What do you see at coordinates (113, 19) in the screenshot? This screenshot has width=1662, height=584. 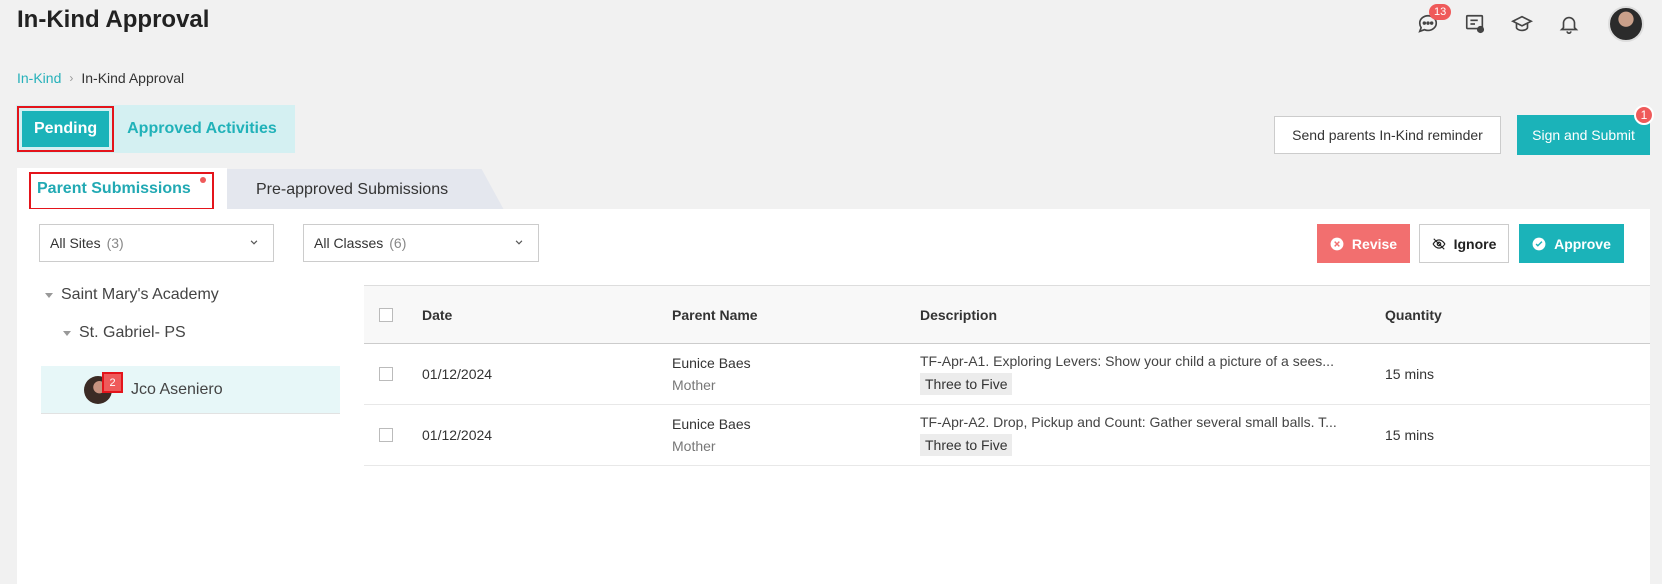 I see `page-title: In-Kind Approval` at bounding box center [113, 19].